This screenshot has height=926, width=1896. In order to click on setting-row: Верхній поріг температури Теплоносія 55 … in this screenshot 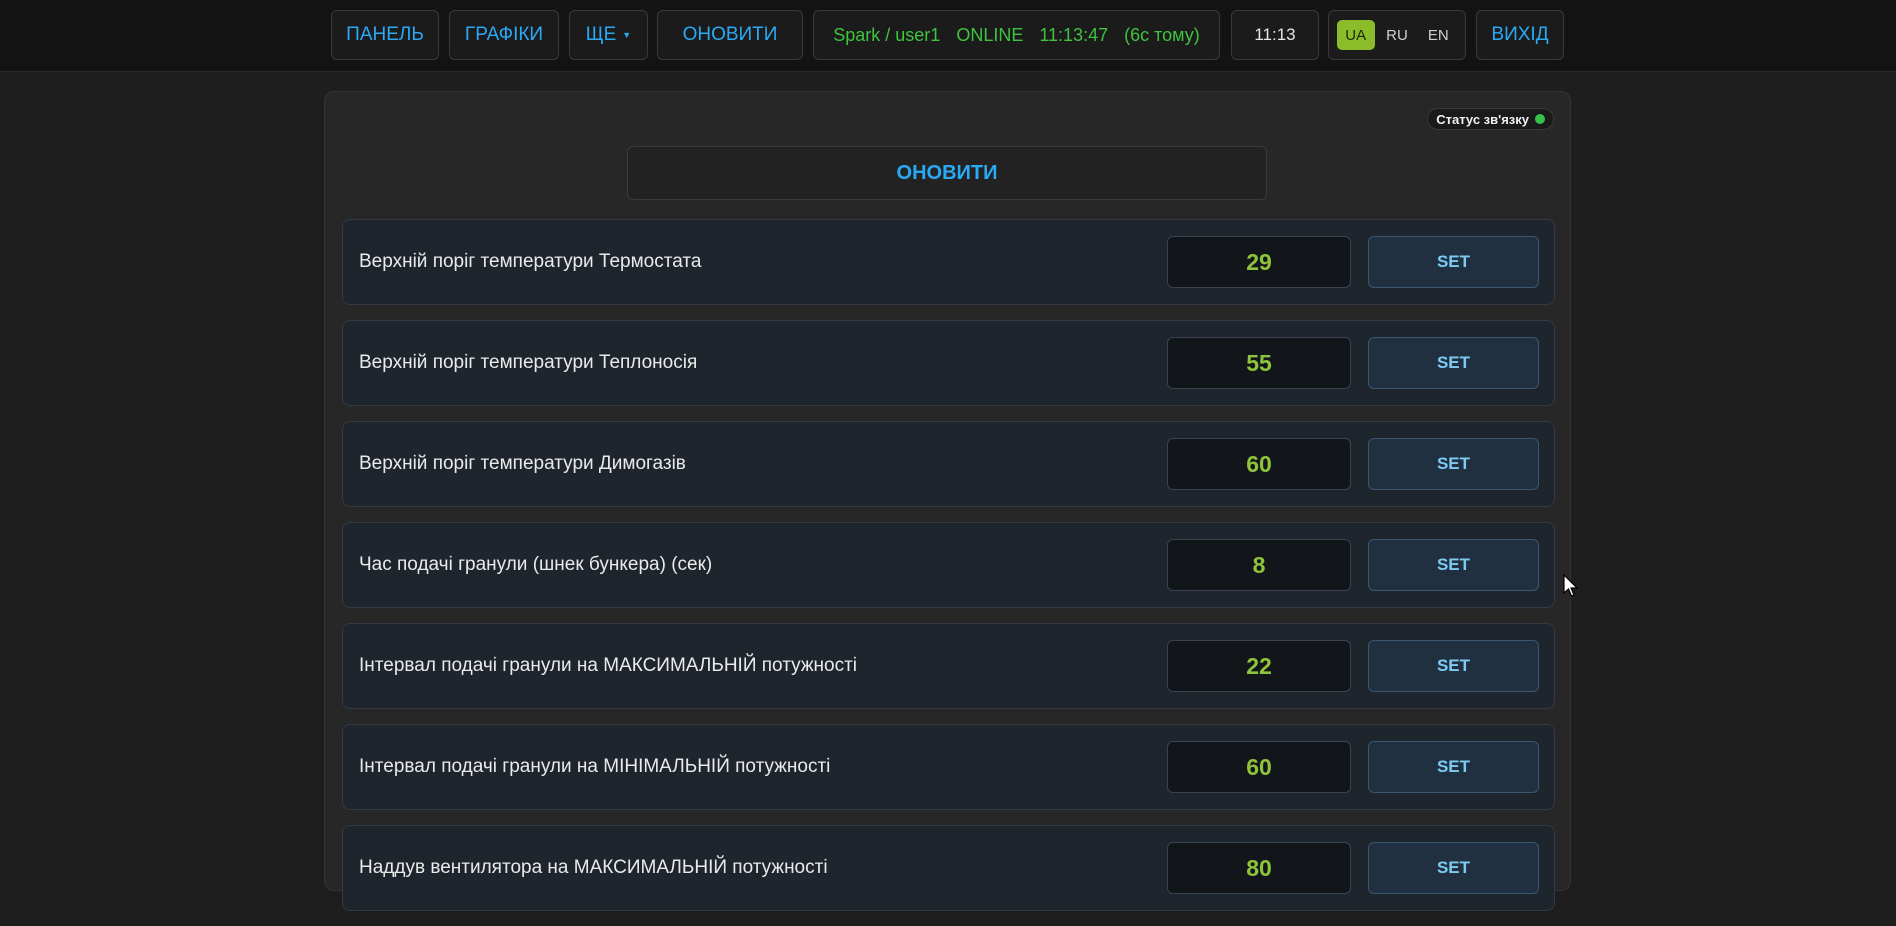, I will do `click(948, 363)`.